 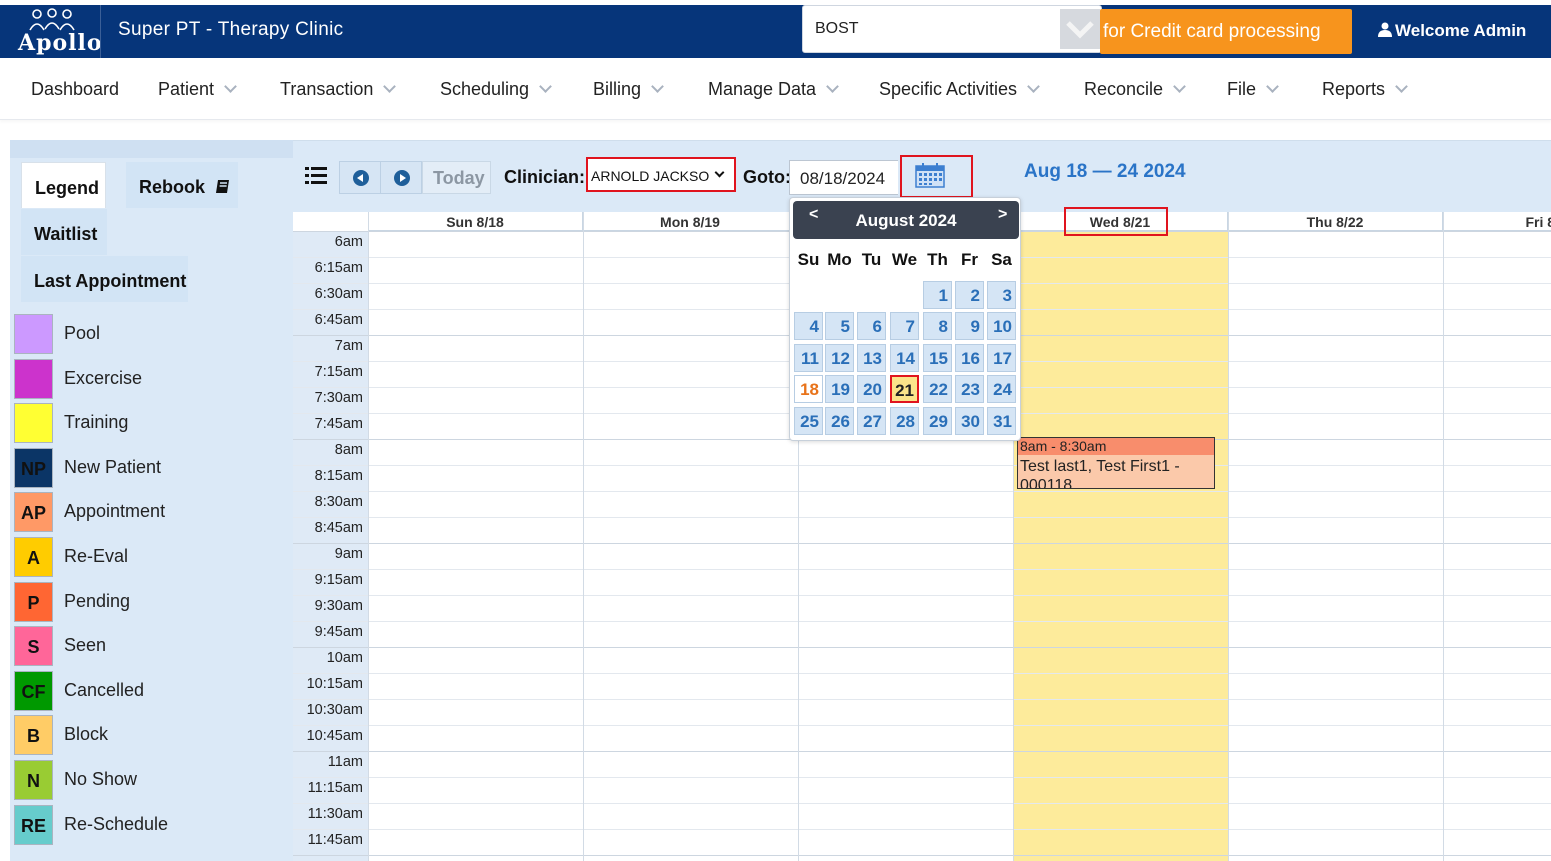 I want to click on menu-reconcile: Reconcile, so click(x=1135, y=89).